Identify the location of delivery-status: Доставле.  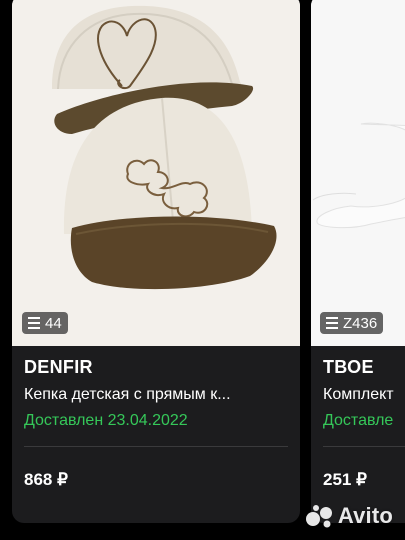
(358, 420).